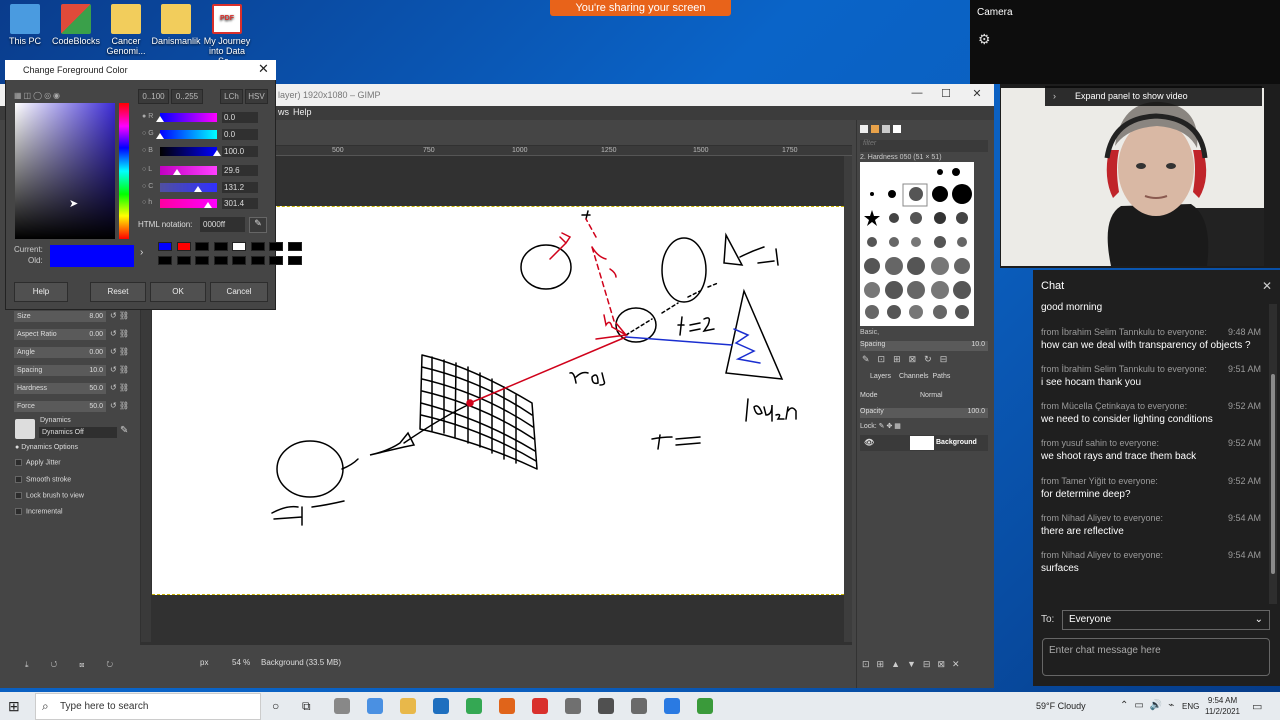  I want to click on range-0-100-button: 0..100, so click(153, 96).